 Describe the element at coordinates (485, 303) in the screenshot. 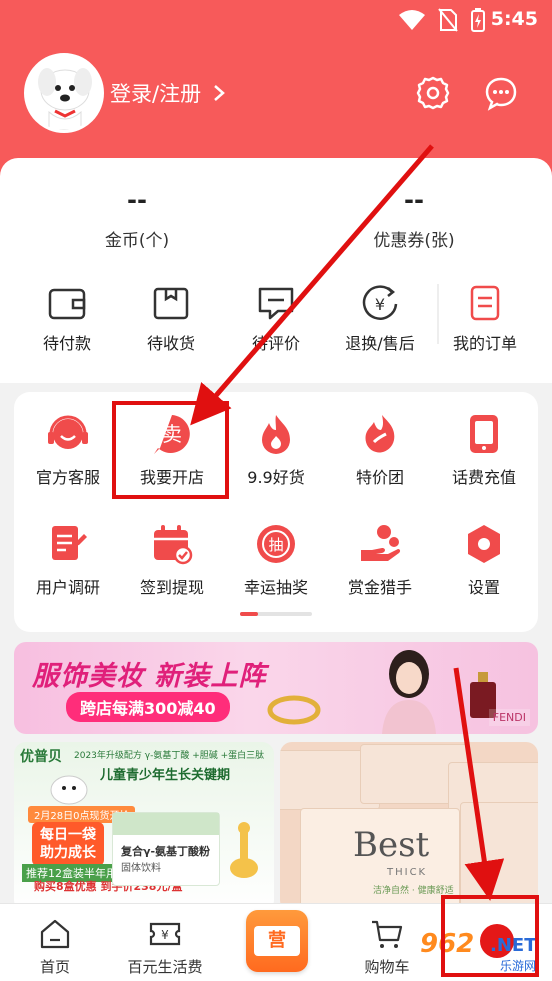

I see `order-list-icon` at that location.